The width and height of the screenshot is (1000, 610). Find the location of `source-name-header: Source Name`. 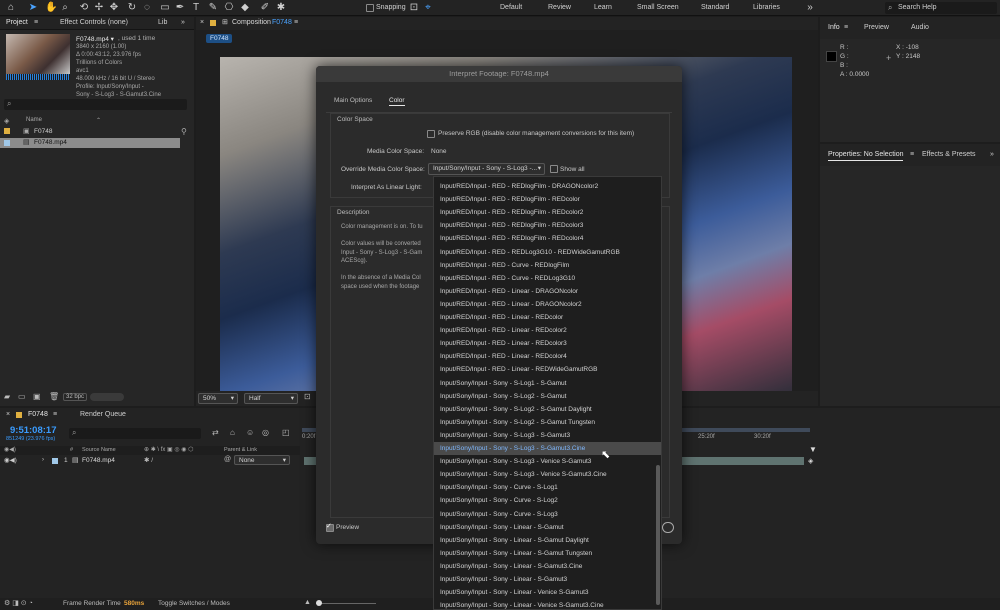

source-name-header: Source Name is located at coordinates (99, 450).